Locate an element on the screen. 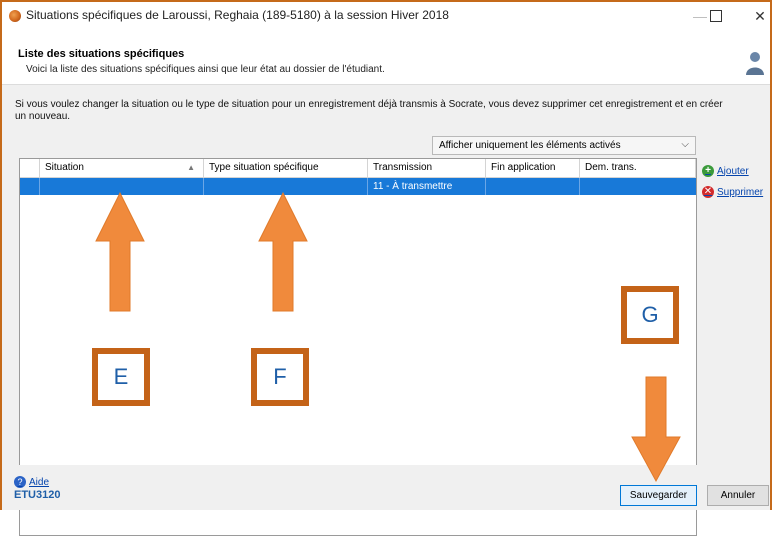 The height and width of the screenshot is (536, 772). delete-link: ✕ Supprimer is located at coordinates (732, 192).